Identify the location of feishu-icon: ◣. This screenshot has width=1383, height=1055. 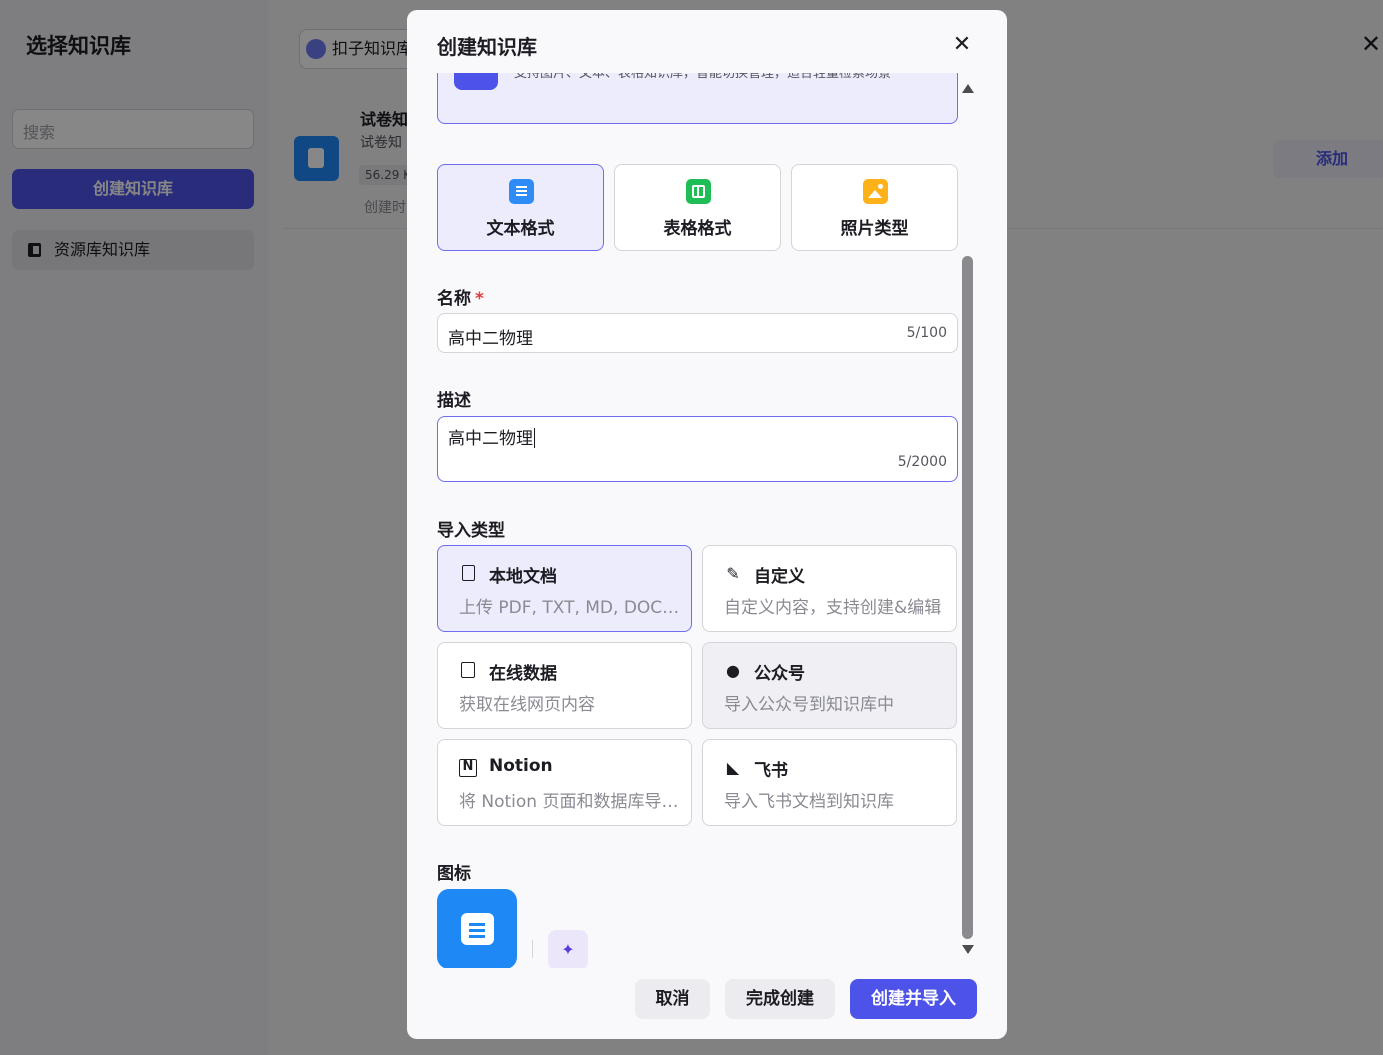
(733, 767).